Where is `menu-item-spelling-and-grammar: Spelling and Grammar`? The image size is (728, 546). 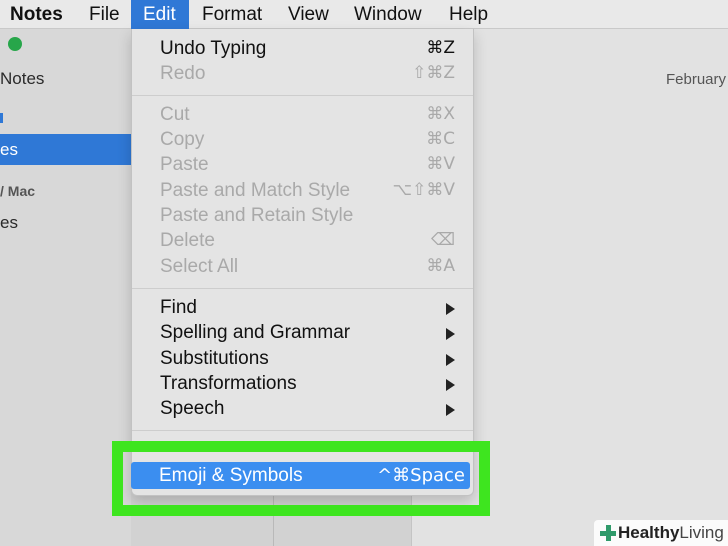
menu-item-spelling-and-grammar: Spelling and Grammar is located at coordinates (307, 333).